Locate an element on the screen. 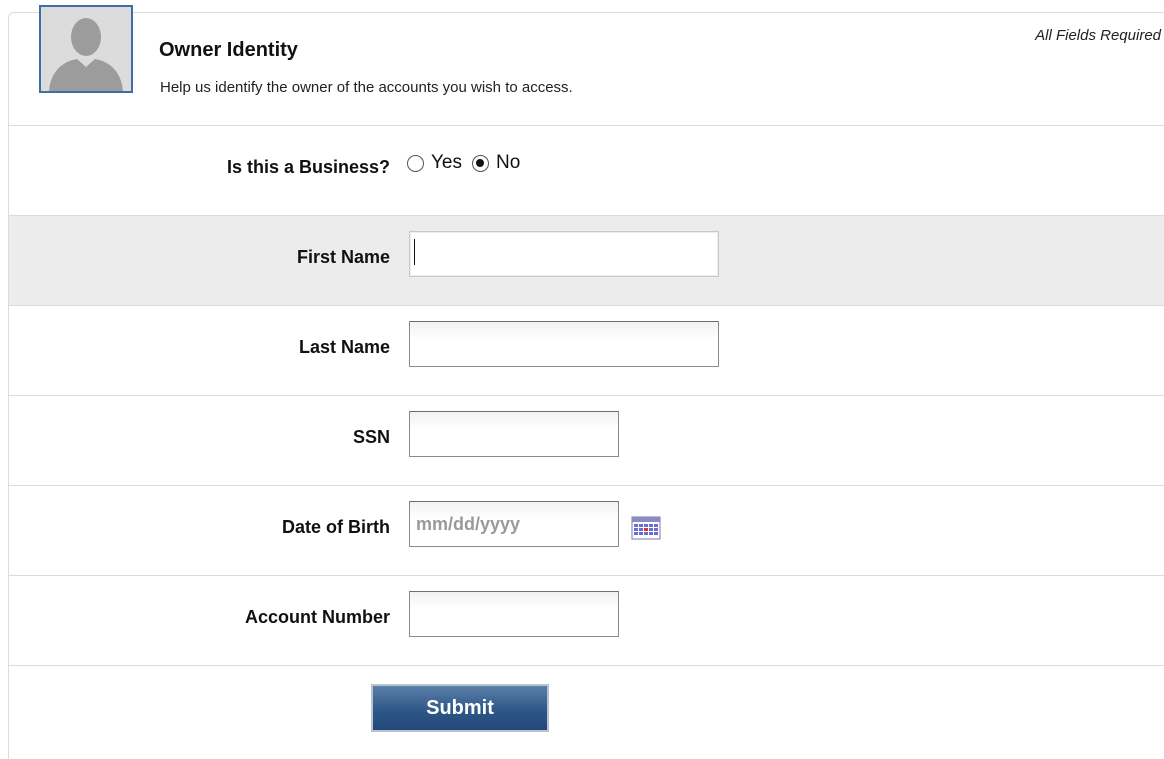 The width and height of the screenshot is (1164, 759). account-number-row: Account Number is located at coordinates (586, 621).